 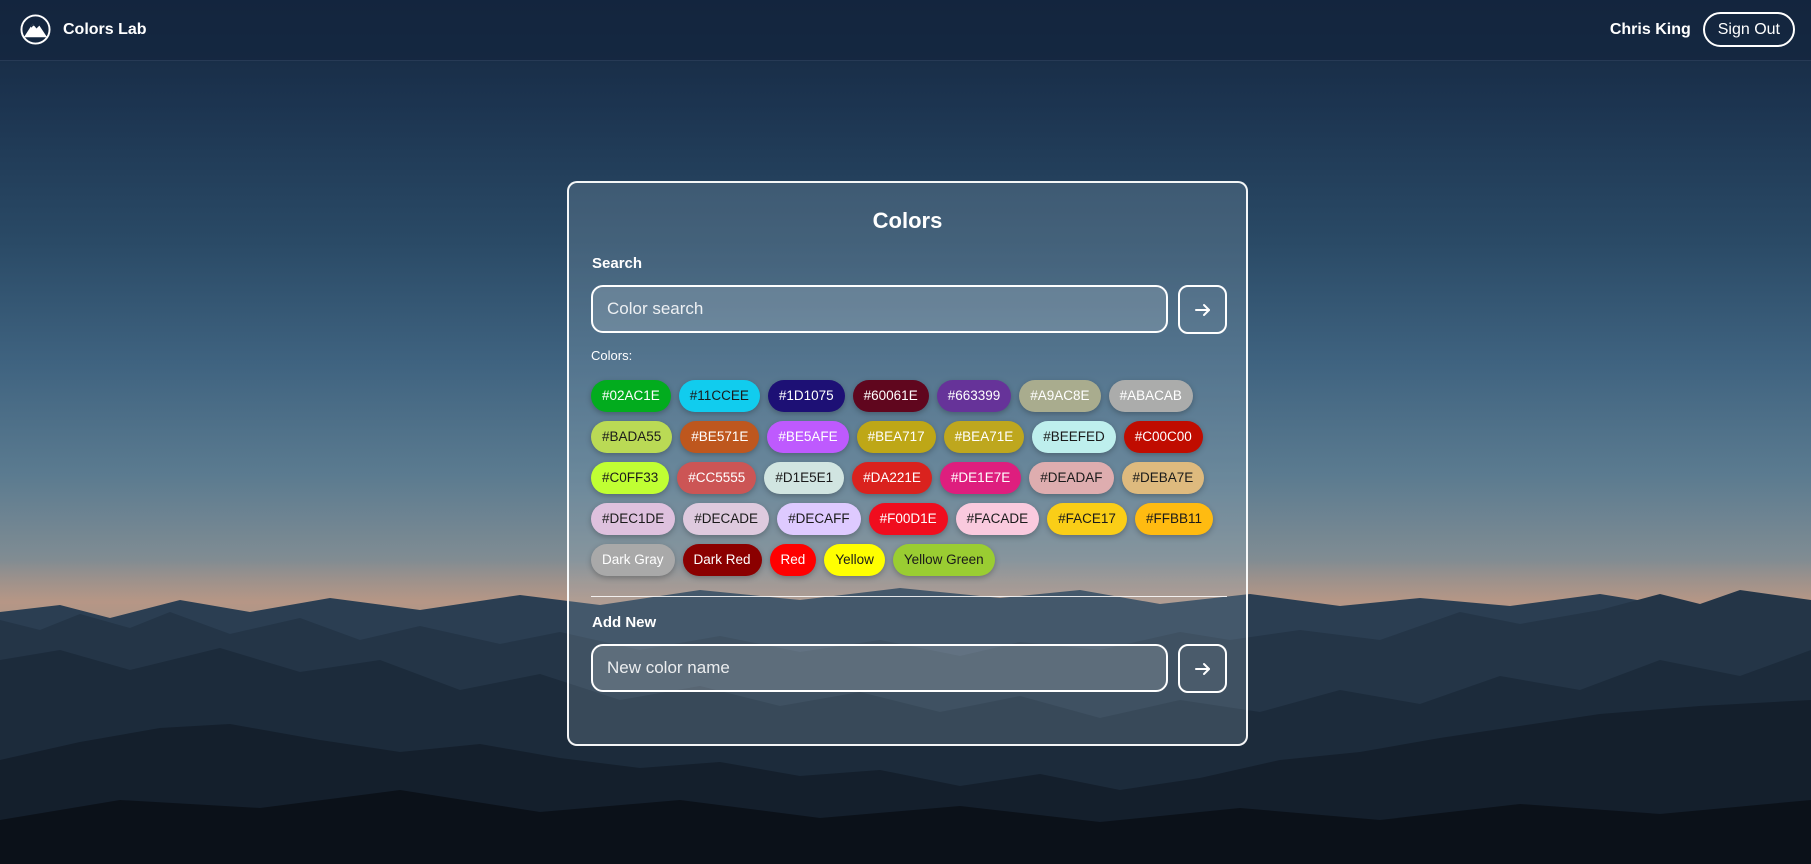 What do you see at coordinates (819, 519) in the screenshot?
I see `color-chip: #DECAFF` at bounding box center [819, 519].